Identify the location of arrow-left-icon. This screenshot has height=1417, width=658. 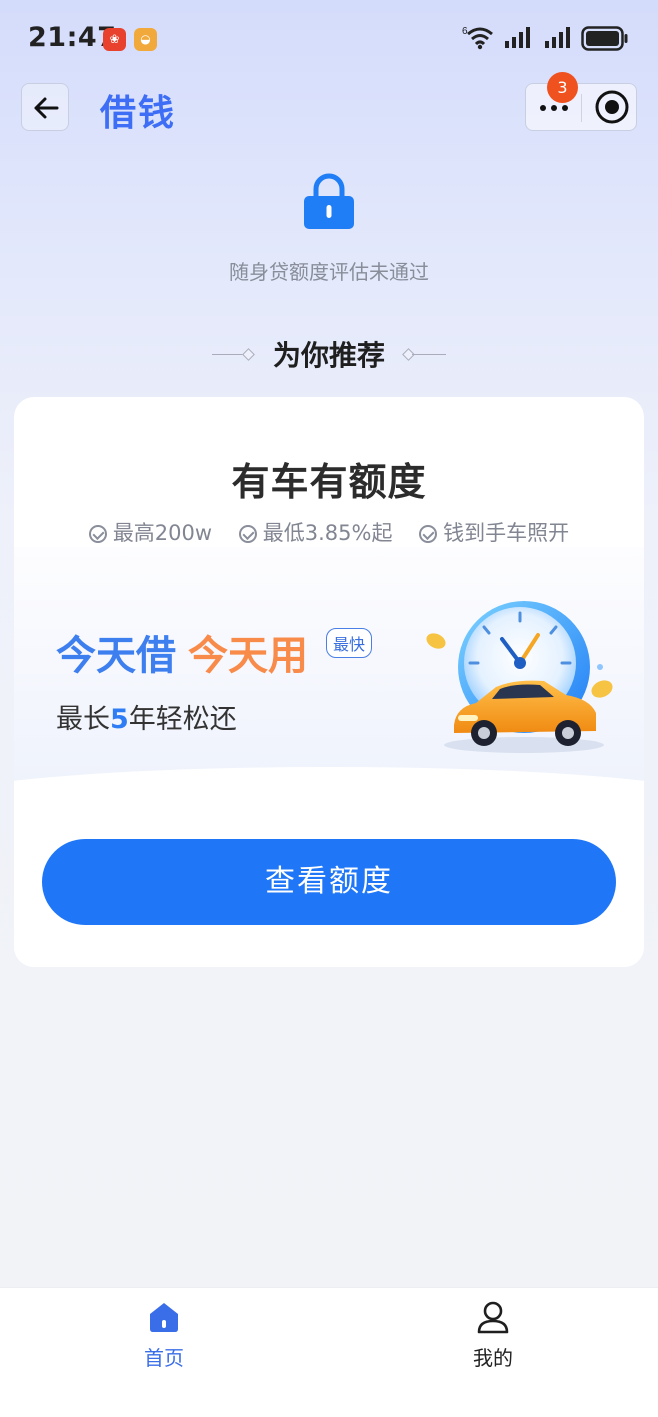
(46, 108).